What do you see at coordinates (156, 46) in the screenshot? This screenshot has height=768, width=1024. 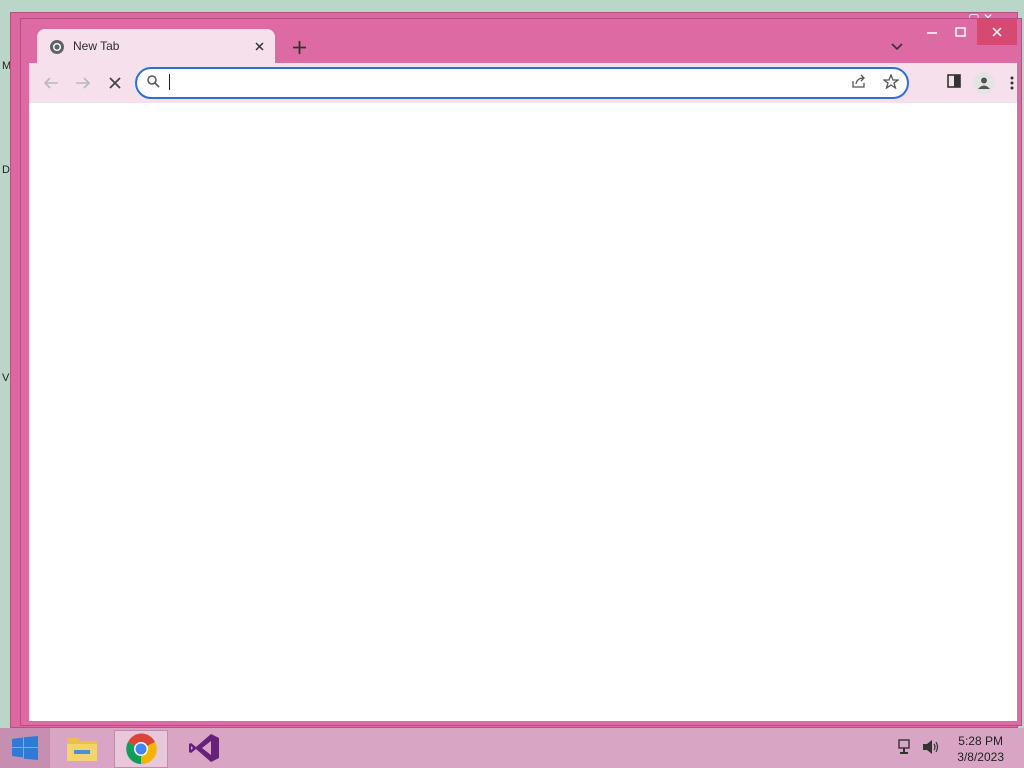 I see `tab-new-tab: New Tab` at bounding box center [156, 46].